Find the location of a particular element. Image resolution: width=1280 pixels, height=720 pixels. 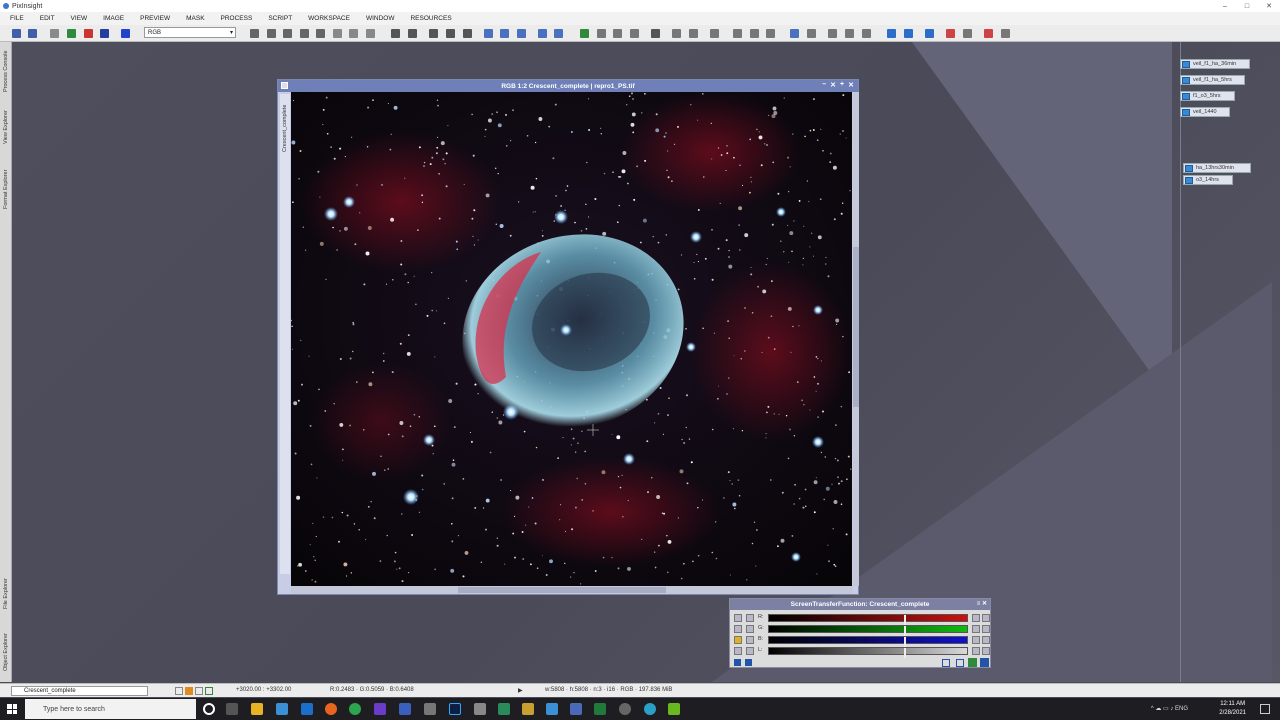

vertical-scrollbar is located at coordinates (856, 339).